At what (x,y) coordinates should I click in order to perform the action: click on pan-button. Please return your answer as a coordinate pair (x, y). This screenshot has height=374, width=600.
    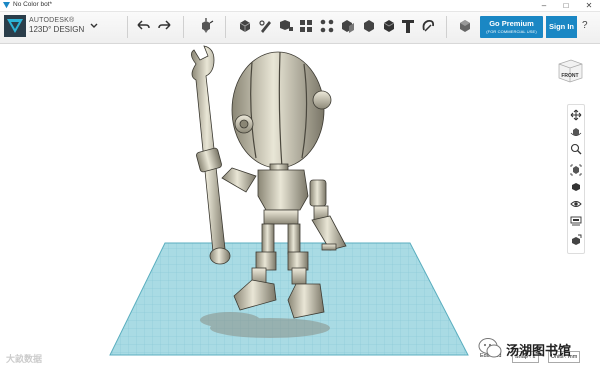
    Looking at the image, I should click on (576, 114).